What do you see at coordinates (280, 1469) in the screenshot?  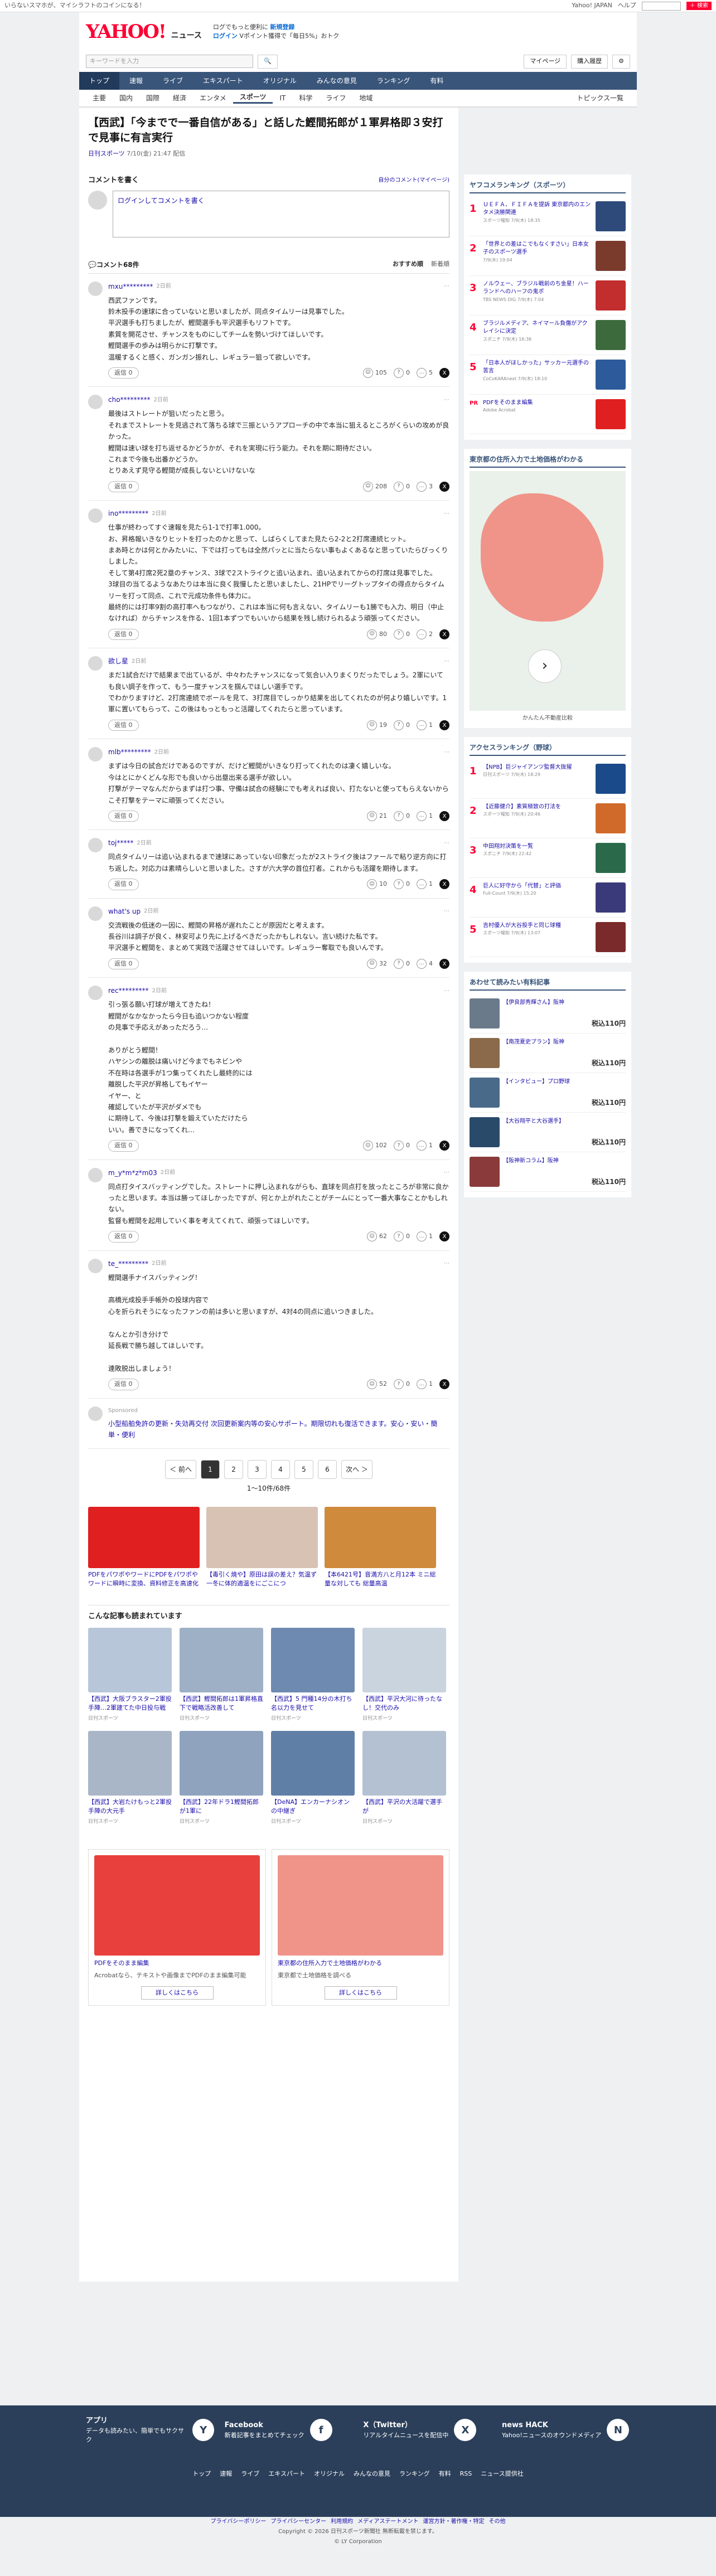 I see `page-4: 4` at bounding box center [280, 1469].